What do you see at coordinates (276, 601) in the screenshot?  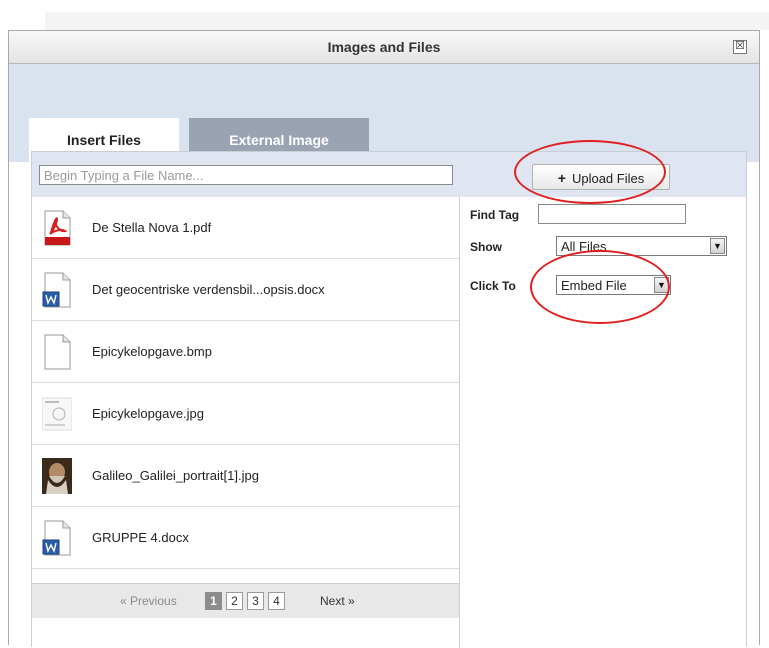 I see `page-4-button: 4` at bounding box center [276, 601].